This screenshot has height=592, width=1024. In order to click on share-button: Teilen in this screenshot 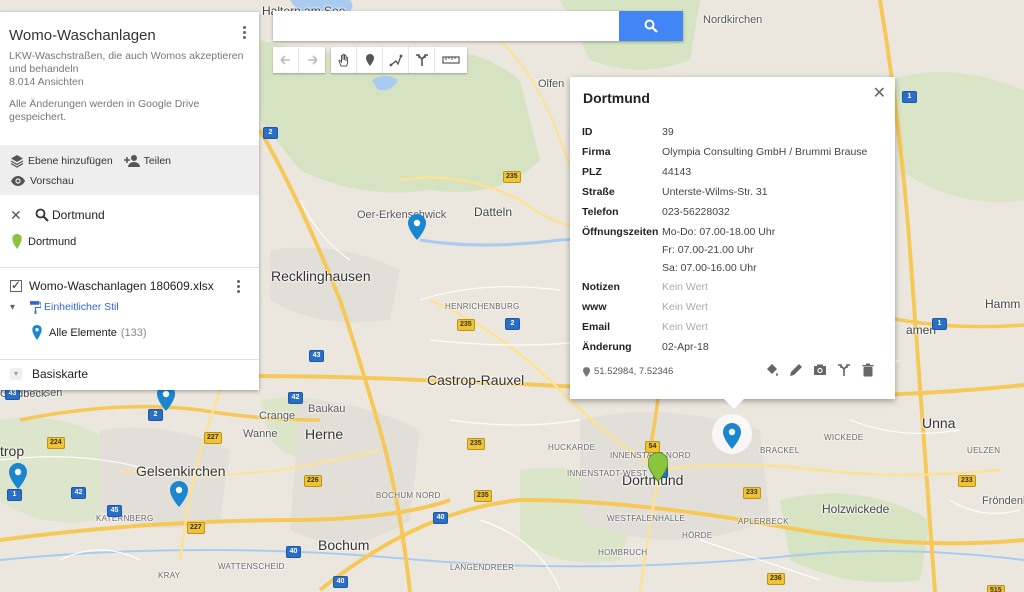, I will do `click(147, 161)`.